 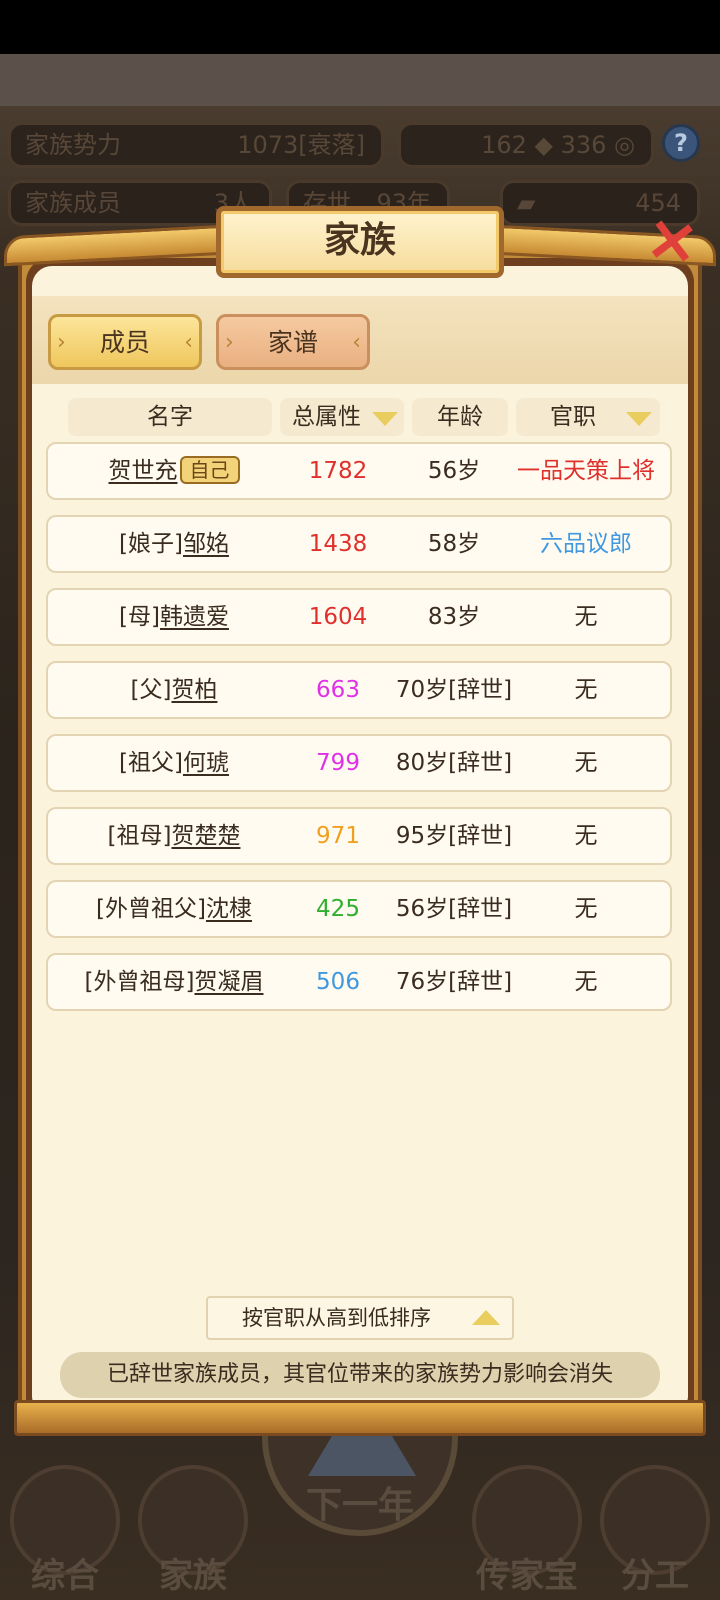 What do you see at coordinates (196, 145) in the screenshot?
I see `family-power-pill: 家族势力 1073[衰落]` at bounding box center [196, 145].